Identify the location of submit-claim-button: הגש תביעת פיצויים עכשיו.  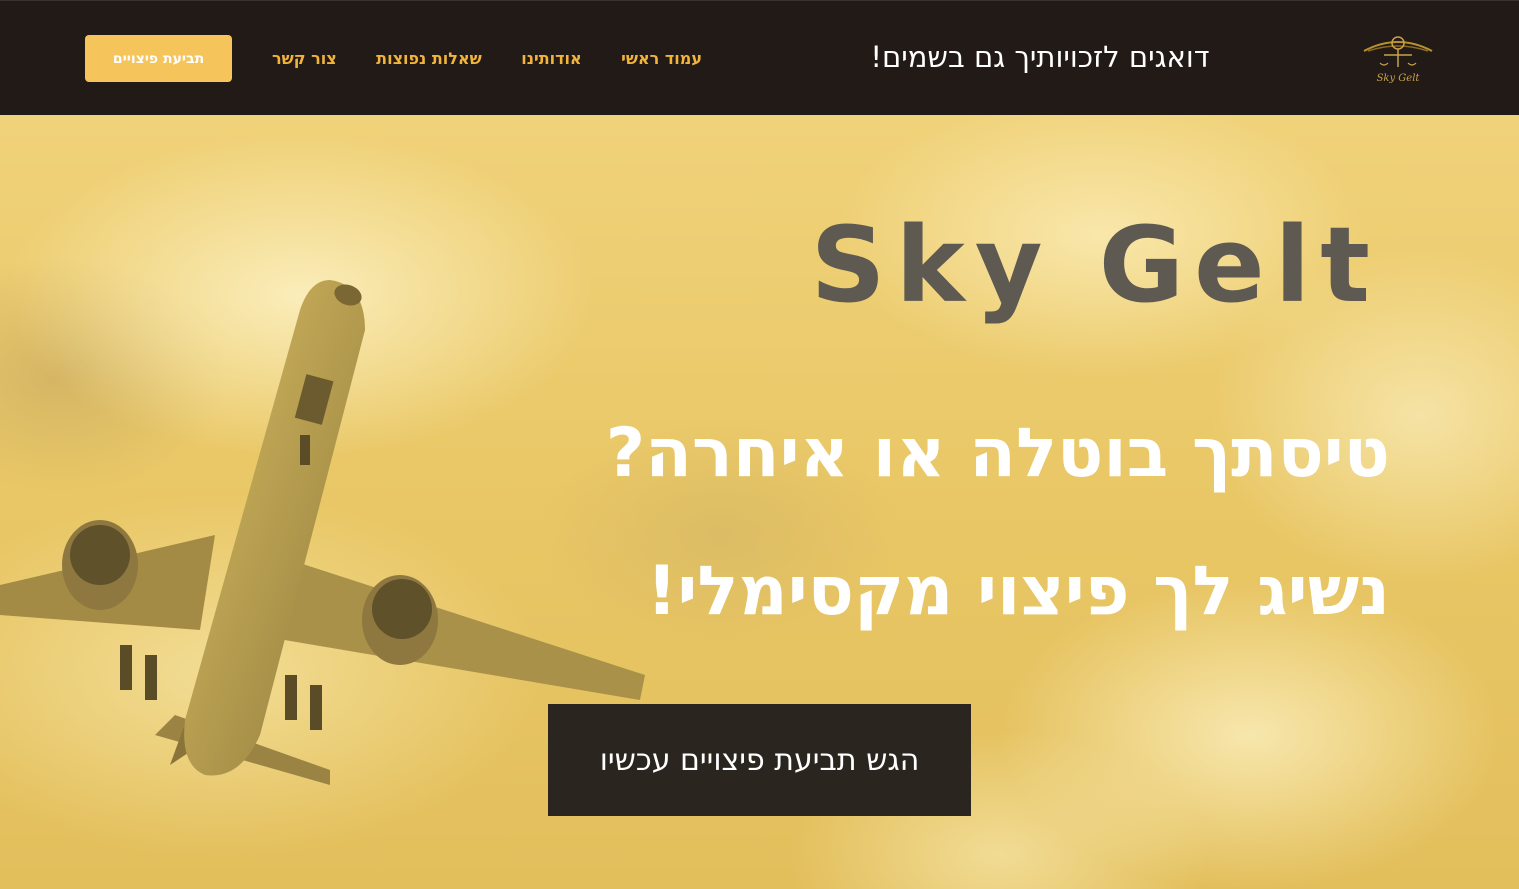
(759, 760).